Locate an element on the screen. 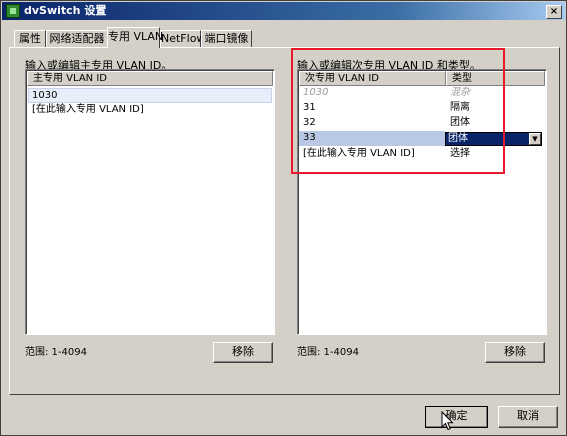  window-title: dvSwitch 设置 is located at coordinates (65, 10).